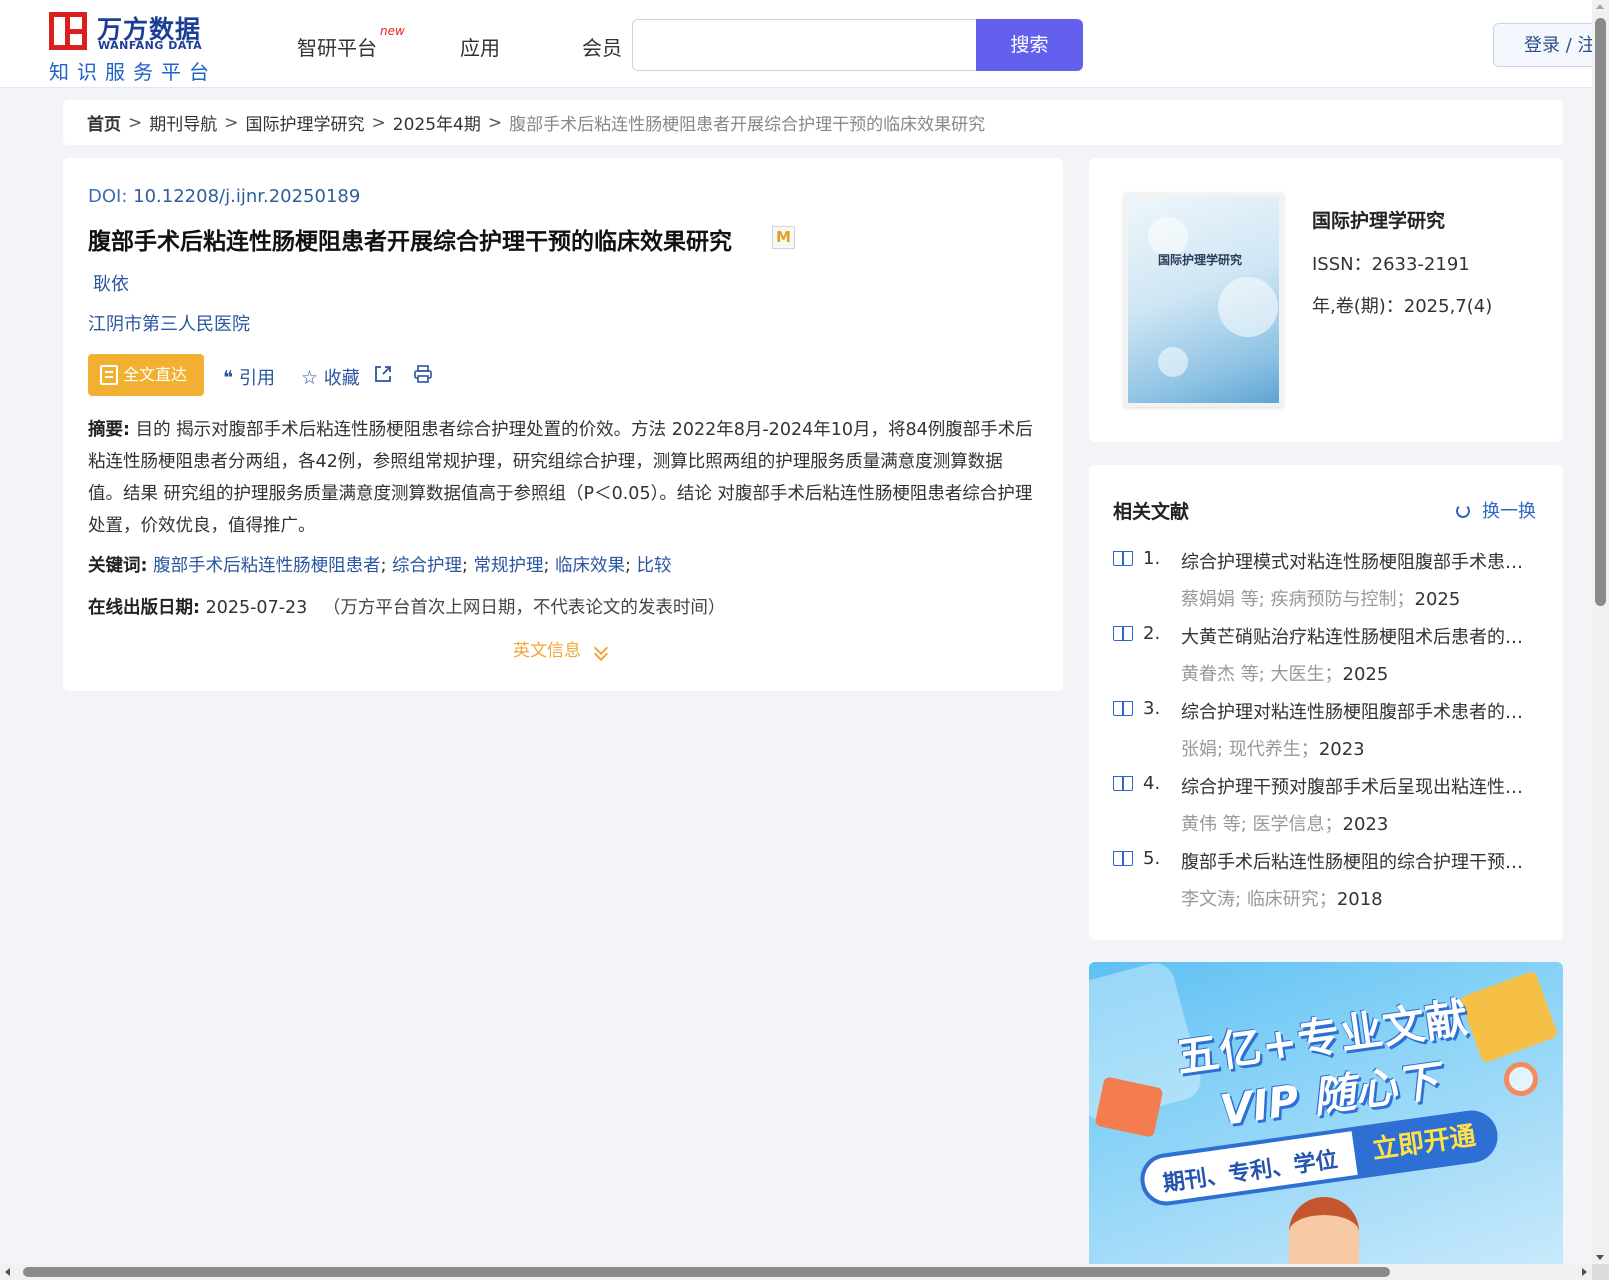  I want to click on organization-link: 江阴市第三人民医院, so click(169, 323).